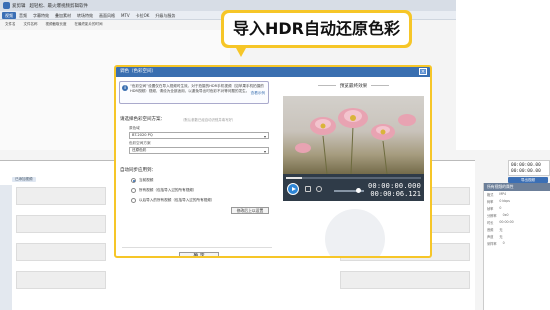  I want to click on col-clip-length: 视频截取长度, so click(56, 24).